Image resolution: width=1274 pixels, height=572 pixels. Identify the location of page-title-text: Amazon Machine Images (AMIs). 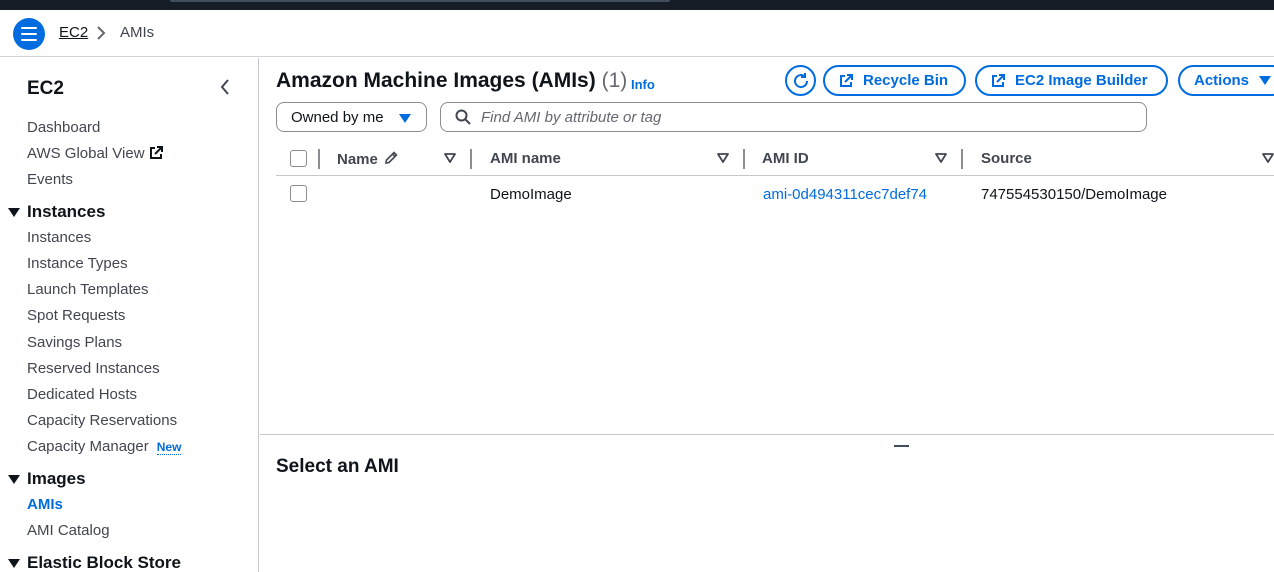
(436, 80).